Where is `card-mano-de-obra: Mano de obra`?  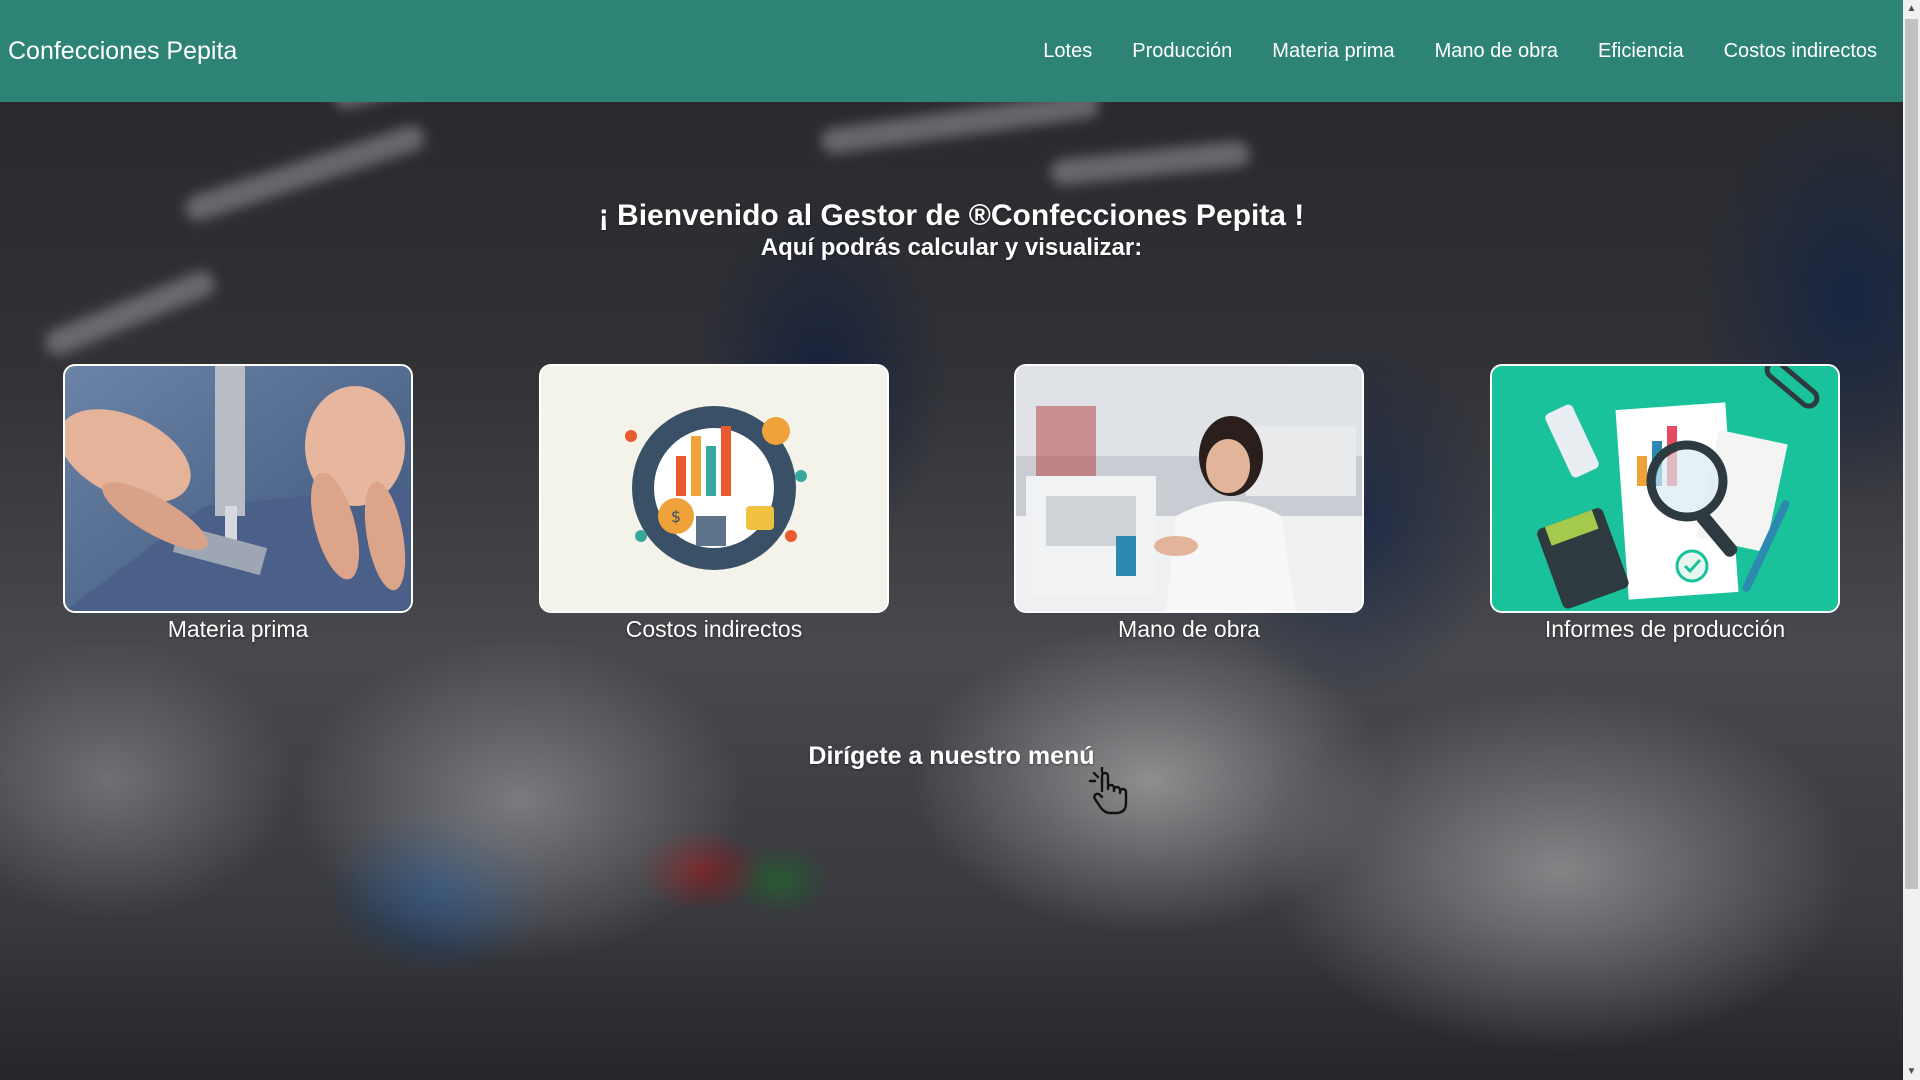 card-mano-de-obra: Mano de obra is located at coordinates (1189, 503).